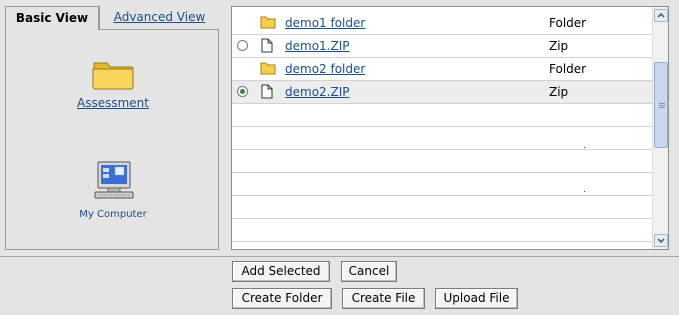  What do you see at coordinates (282, 298) in the screenshot?
I see `create-folder-button: Create Folder` at bounding box center [282, 298].